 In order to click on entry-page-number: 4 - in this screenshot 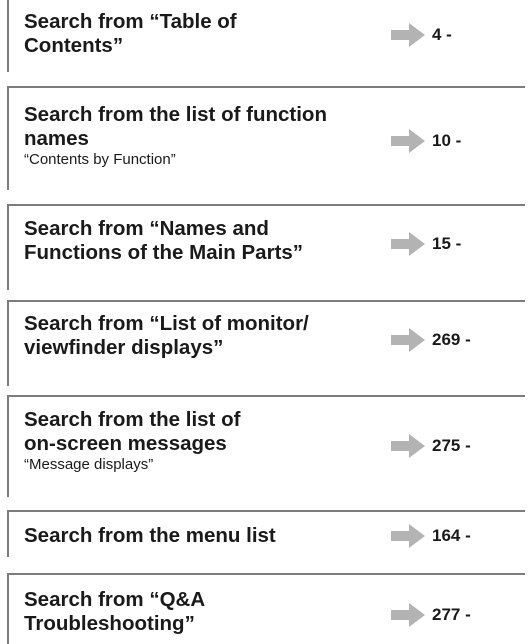, I will do `click(442, 35)`.